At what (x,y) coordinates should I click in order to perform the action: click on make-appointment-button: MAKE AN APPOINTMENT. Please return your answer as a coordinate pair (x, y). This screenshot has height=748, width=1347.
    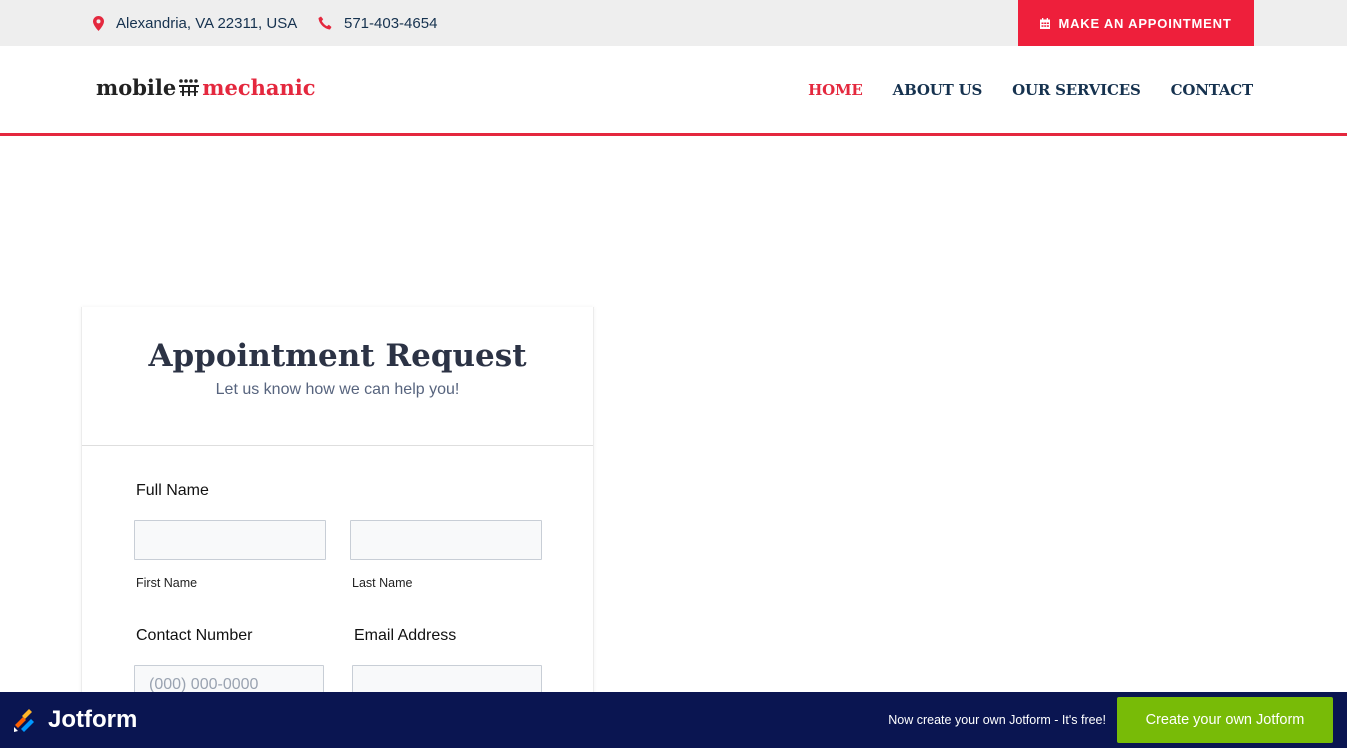
    Looking at the image, I should click on (1136, 23).